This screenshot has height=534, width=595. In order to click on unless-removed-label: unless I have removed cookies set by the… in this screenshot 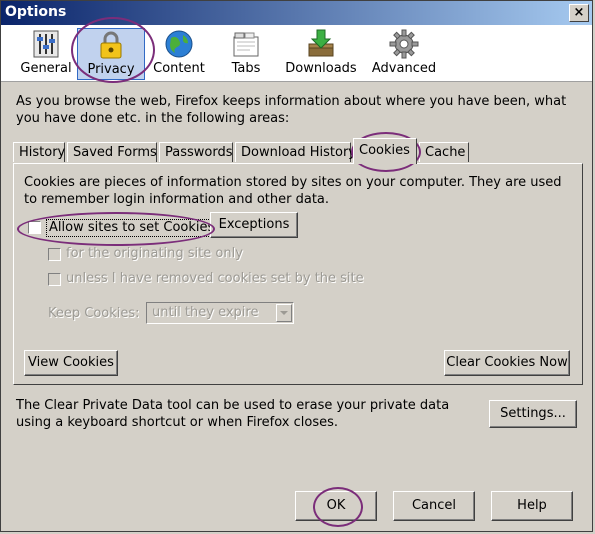, I will do `click(215, 278)`.